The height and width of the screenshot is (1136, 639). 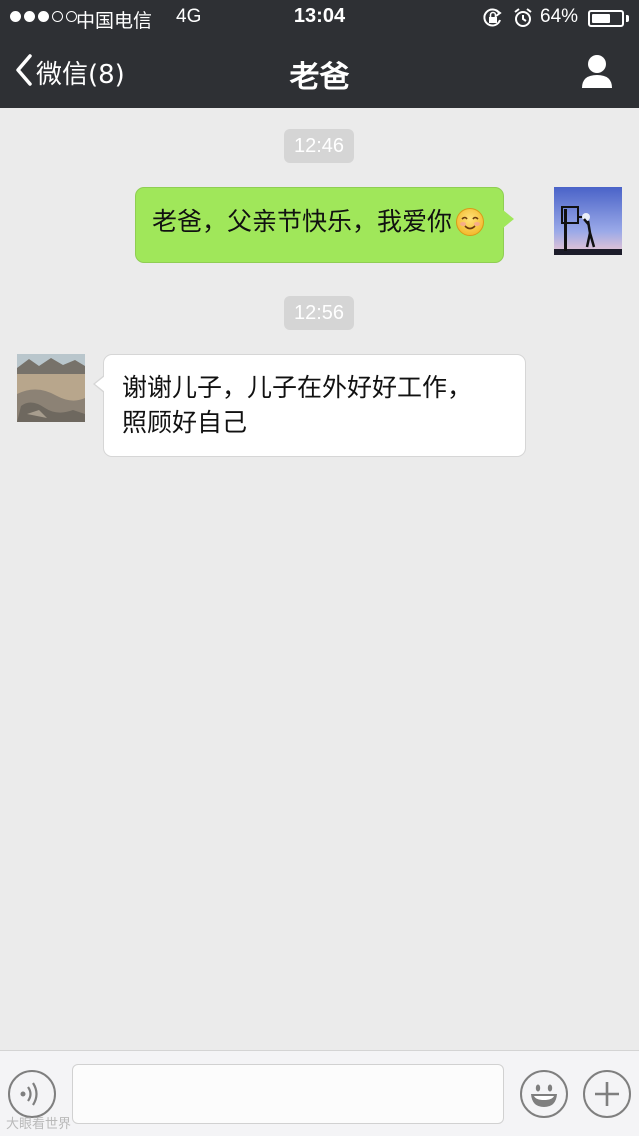 I want to click on battery-fill, so click(x=601, y=18).